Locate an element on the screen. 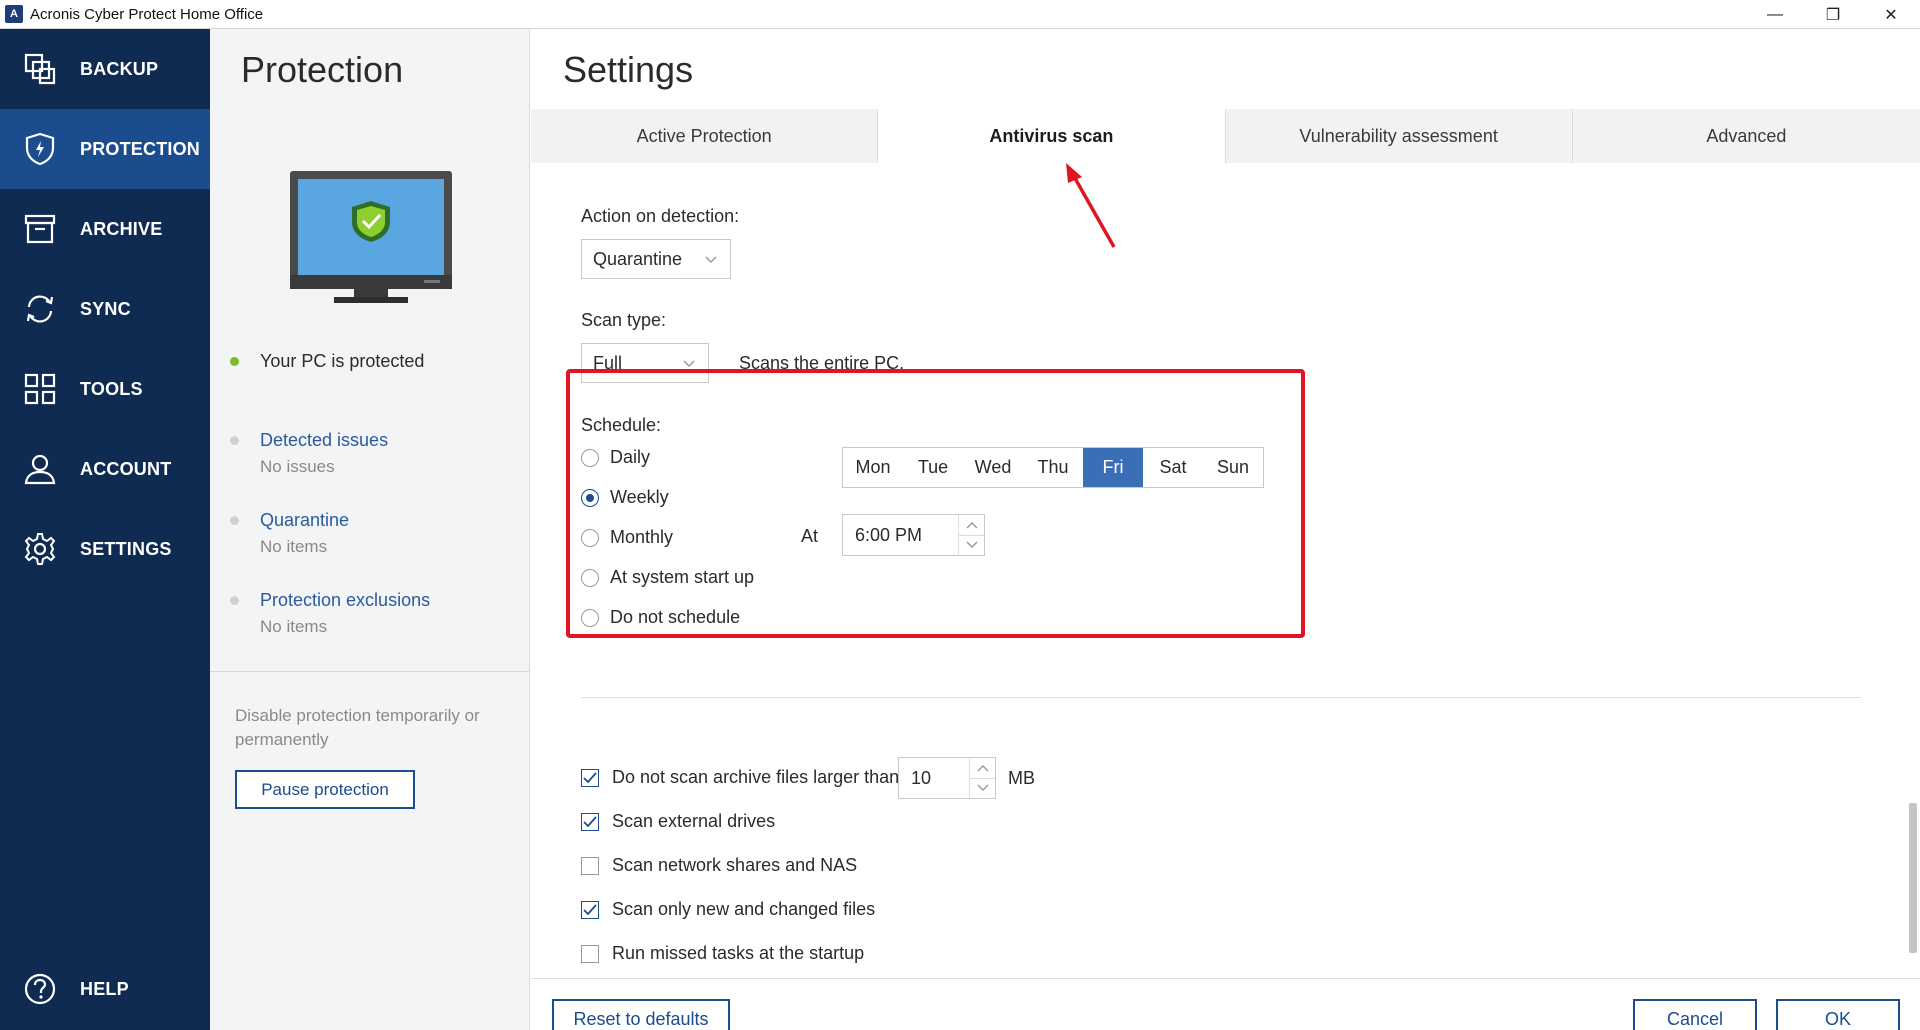 The image size is (1920, 1030). window-controls: — ❐ ✕ is located at coordinates (1833, 14).